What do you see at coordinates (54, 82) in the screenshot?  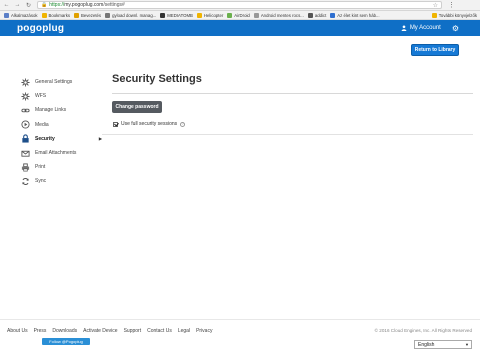 I see `sidebar-item-label: General Settings` at bounding box center [54, 82].